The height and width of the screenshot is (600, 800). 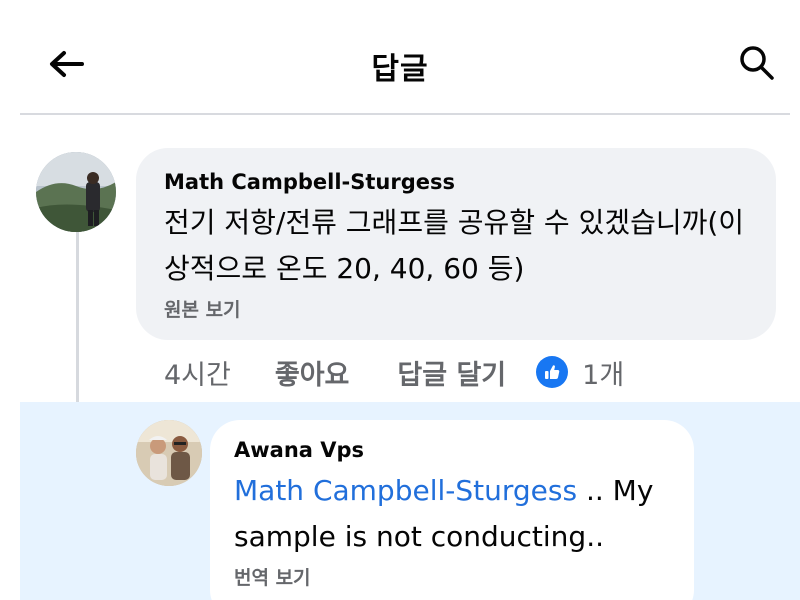 What do you see at coordinates (405, 490) in the screenshot?
I see `mention-link: Math Campbell-Sturgess` at bounding box center [405, 490].